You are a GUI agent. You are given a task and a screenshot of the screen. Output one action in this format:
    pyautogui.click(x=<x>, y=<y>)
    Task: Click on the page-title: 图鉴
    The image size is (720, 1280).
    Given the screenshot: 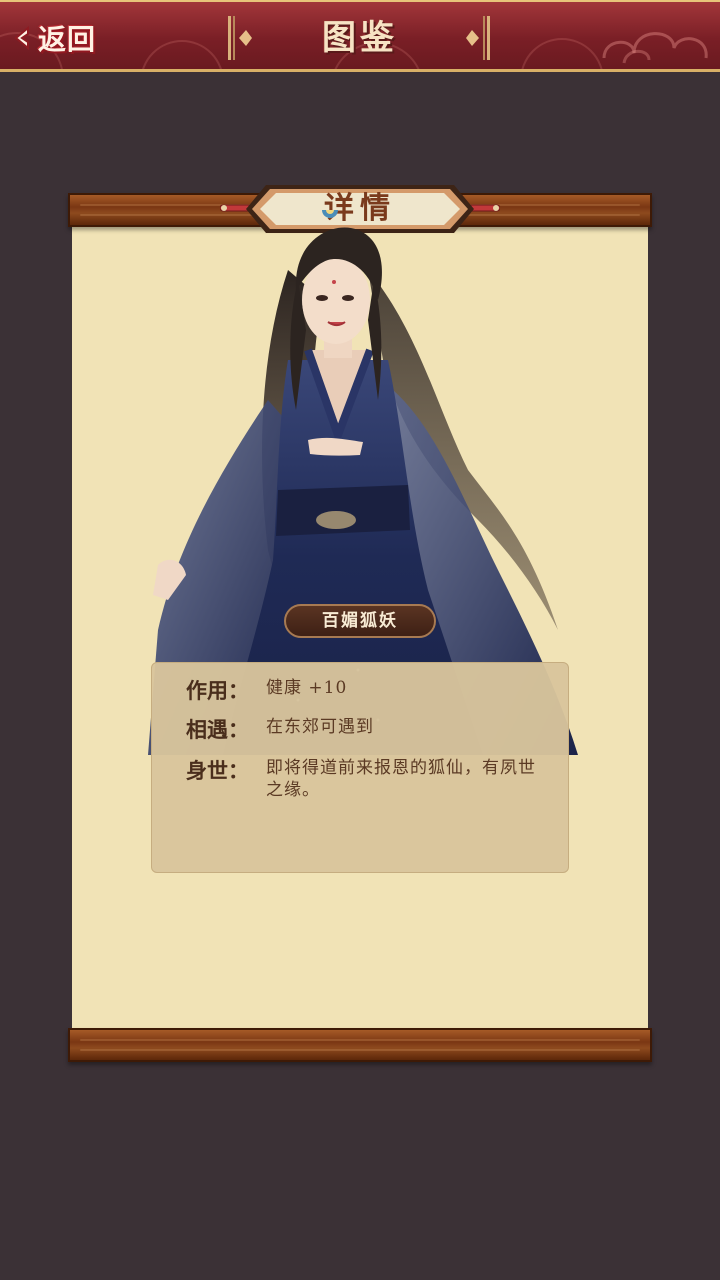 What is the action you would take?
    pyautogui.click(x=360, y=38)
    